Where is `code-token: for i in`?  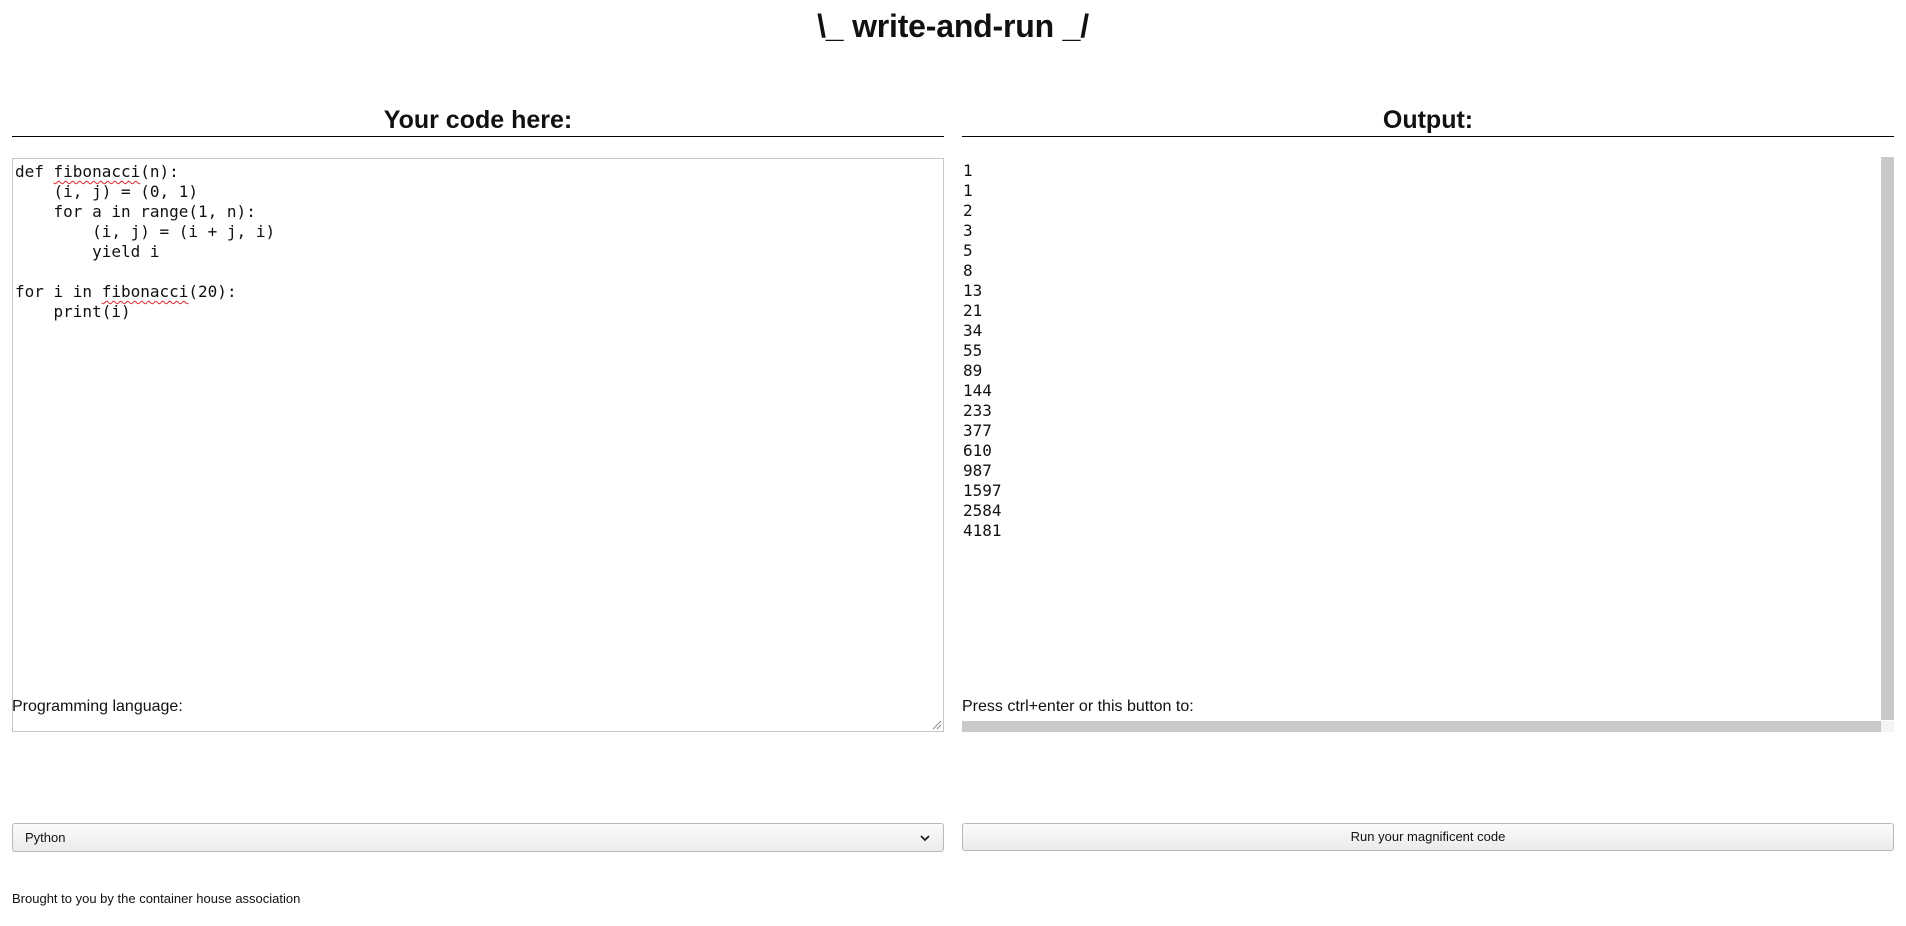 code-token: for i in is located at coordinates (58, 291).